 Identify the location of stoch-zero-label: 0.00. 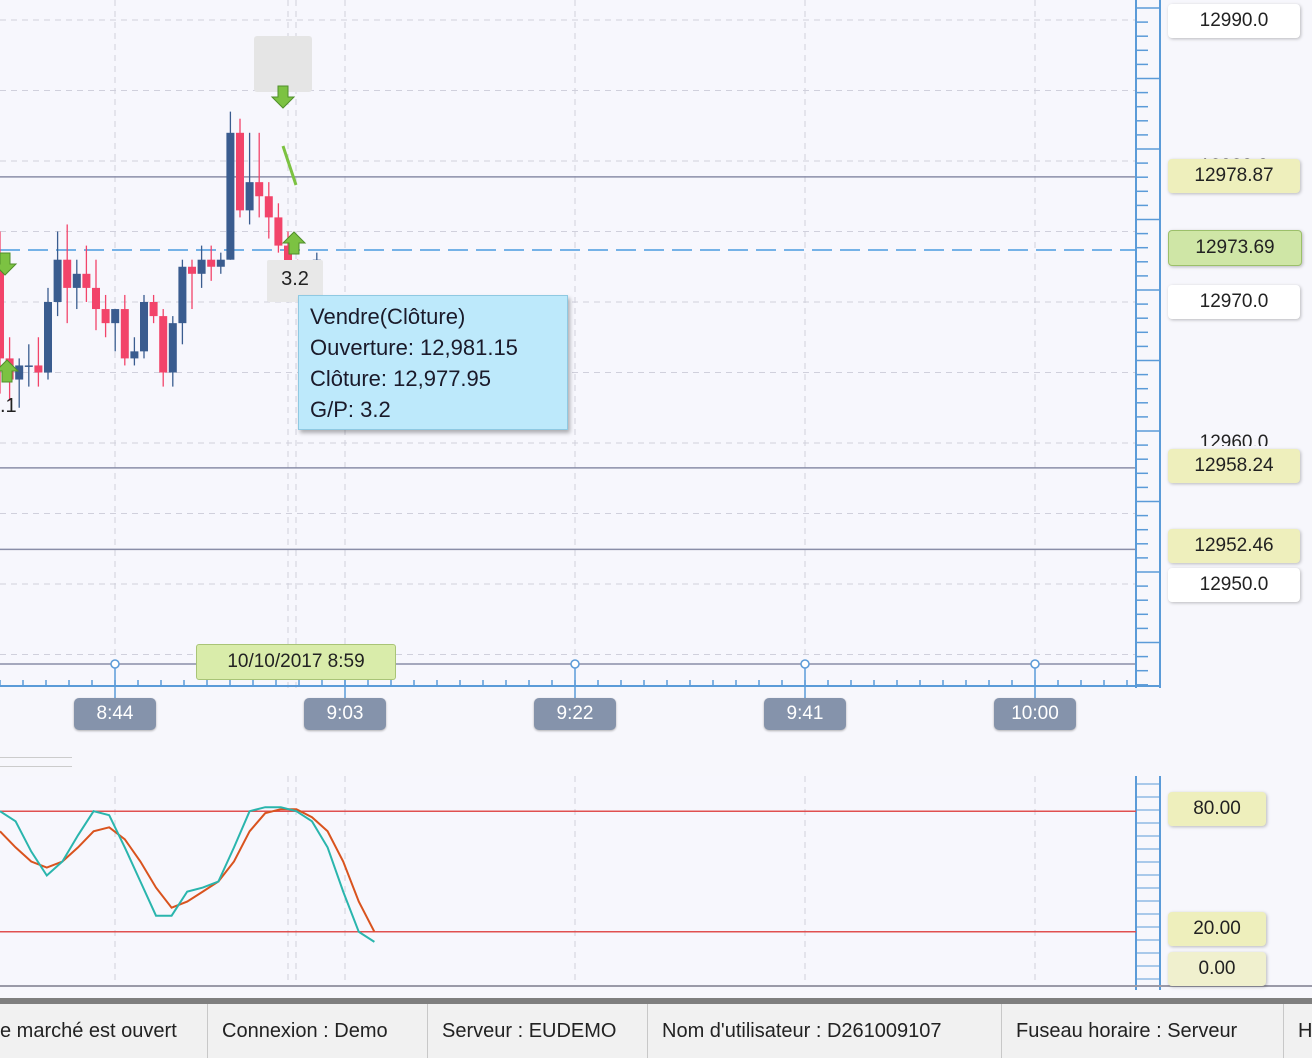
(1217, 969).